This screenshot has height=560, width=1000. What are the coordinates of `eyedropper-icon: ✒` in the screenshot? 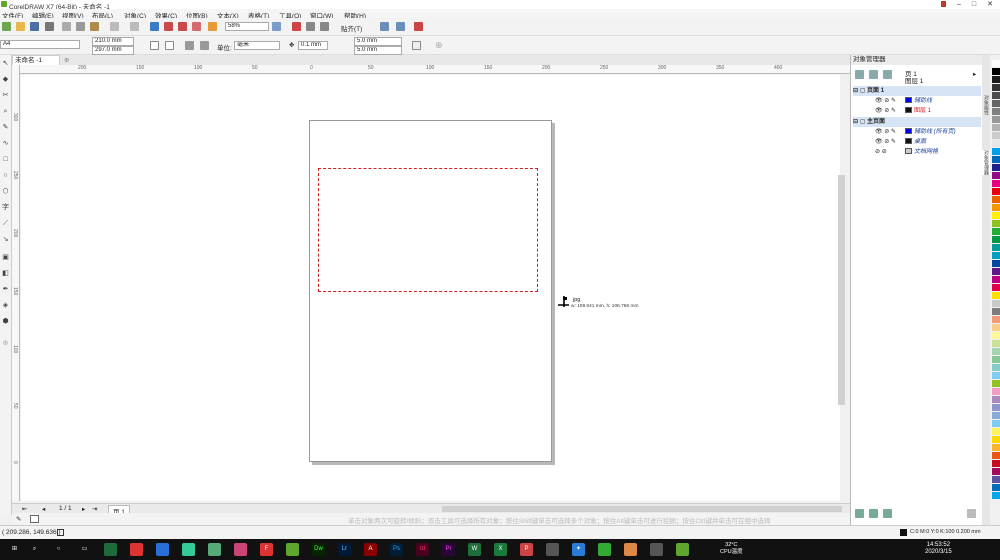 It's located at (5, 289).